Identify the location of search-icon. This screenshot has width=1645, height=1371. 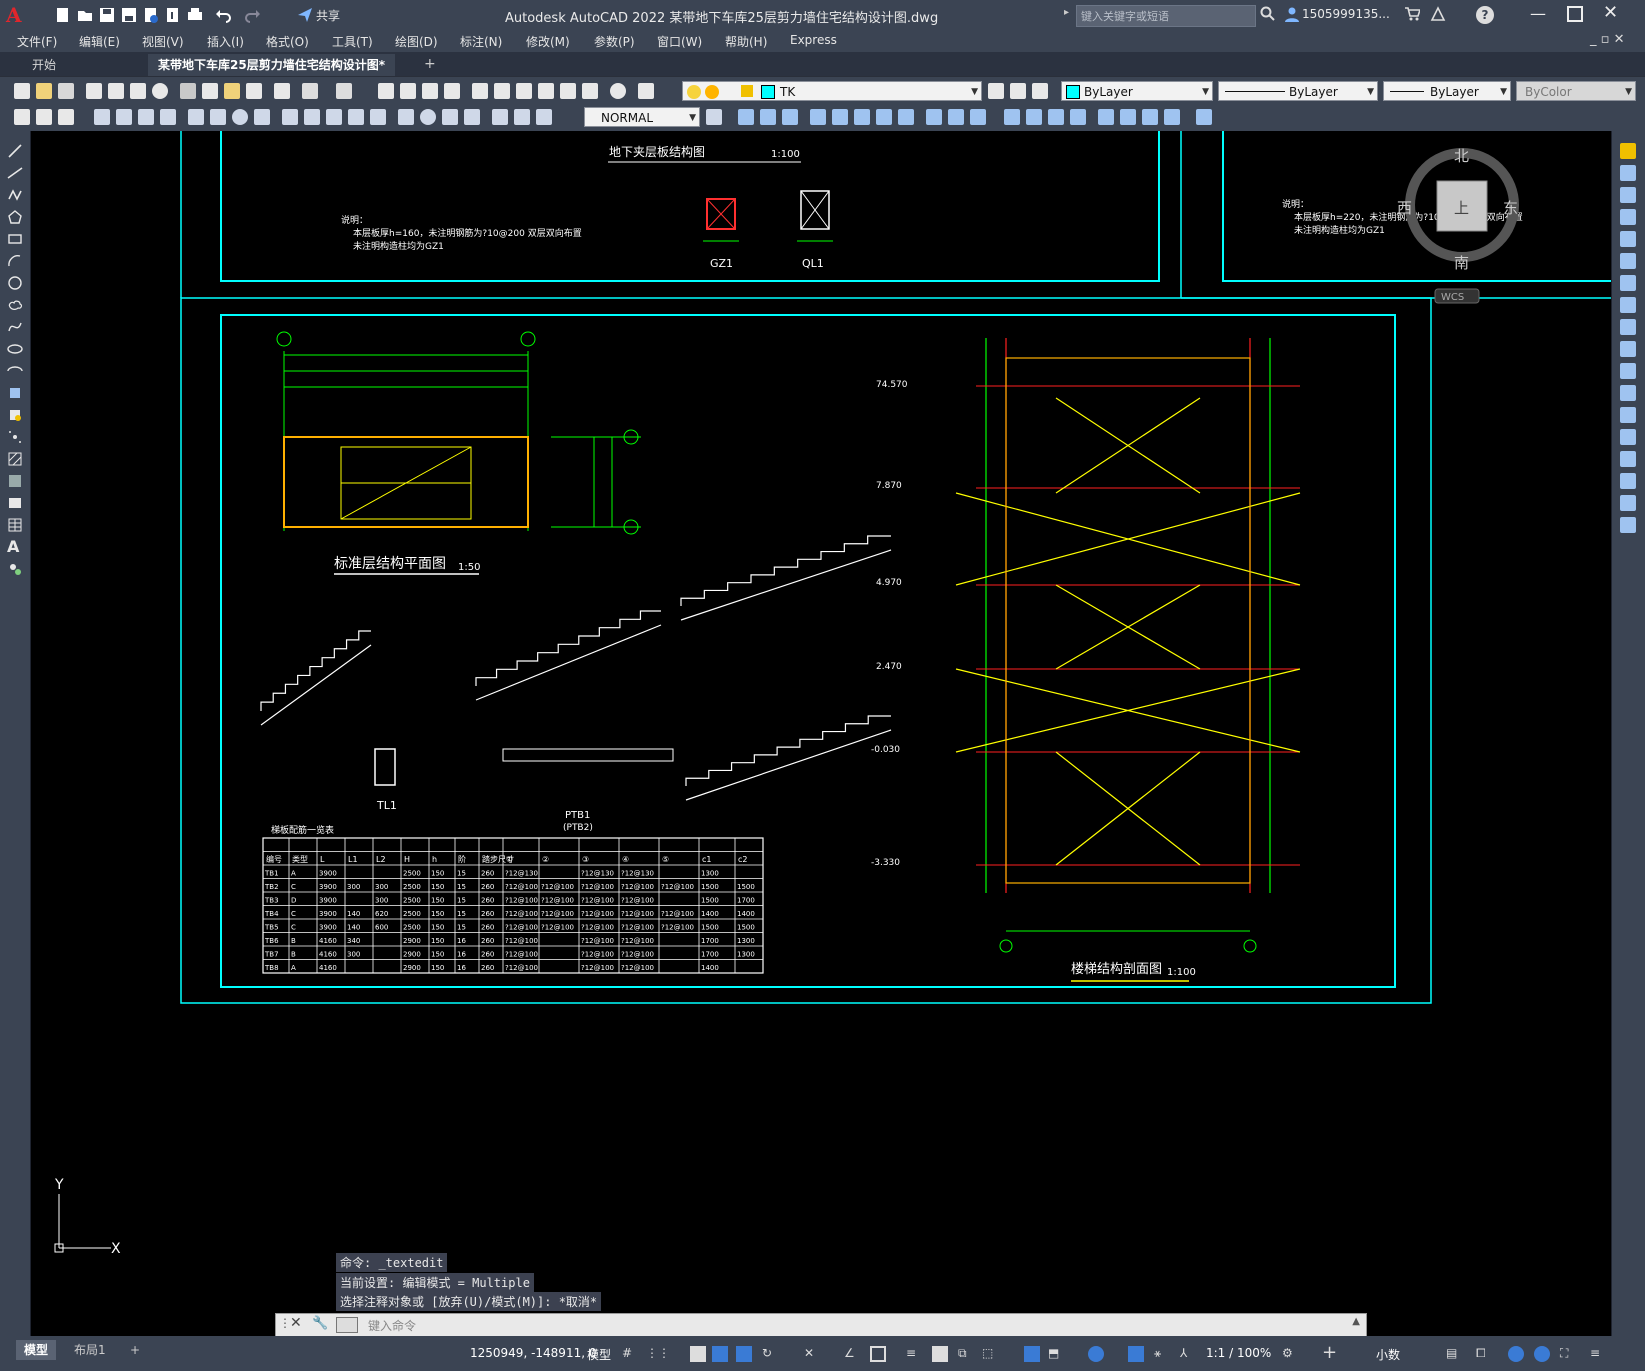
(1268, 14).